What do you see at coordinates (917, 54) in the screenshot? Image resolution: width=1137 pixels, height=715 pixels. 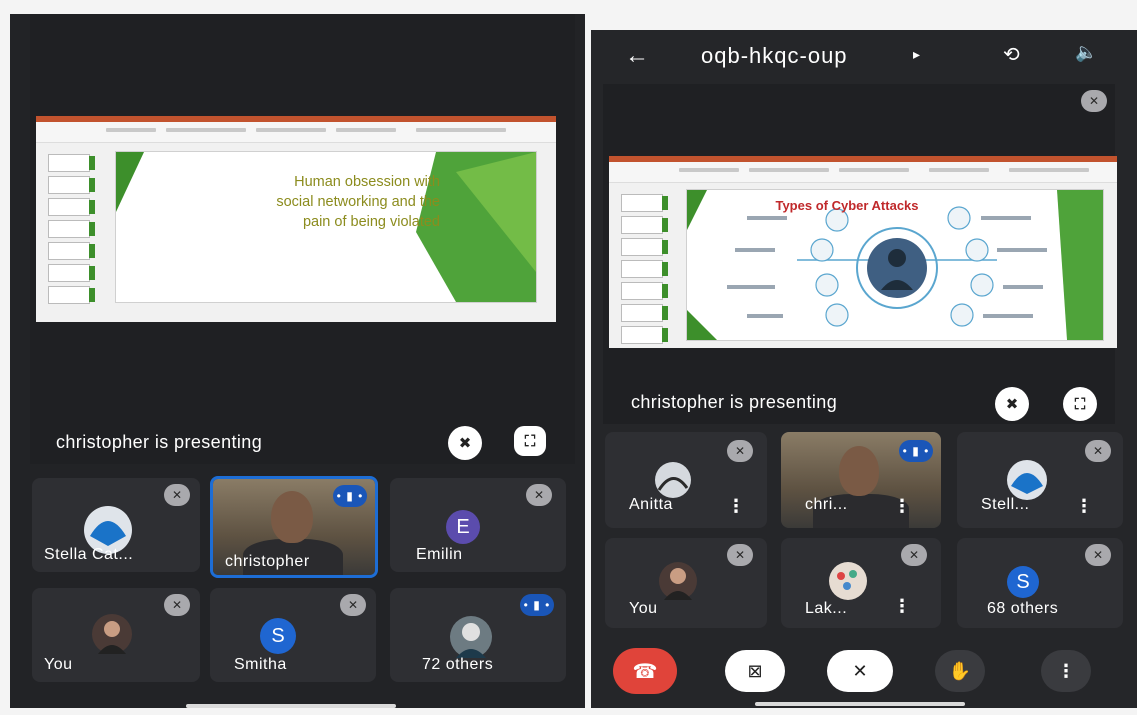 I see `meeting-info-arrow-icon: ▸` at bounding box center [917, 54].